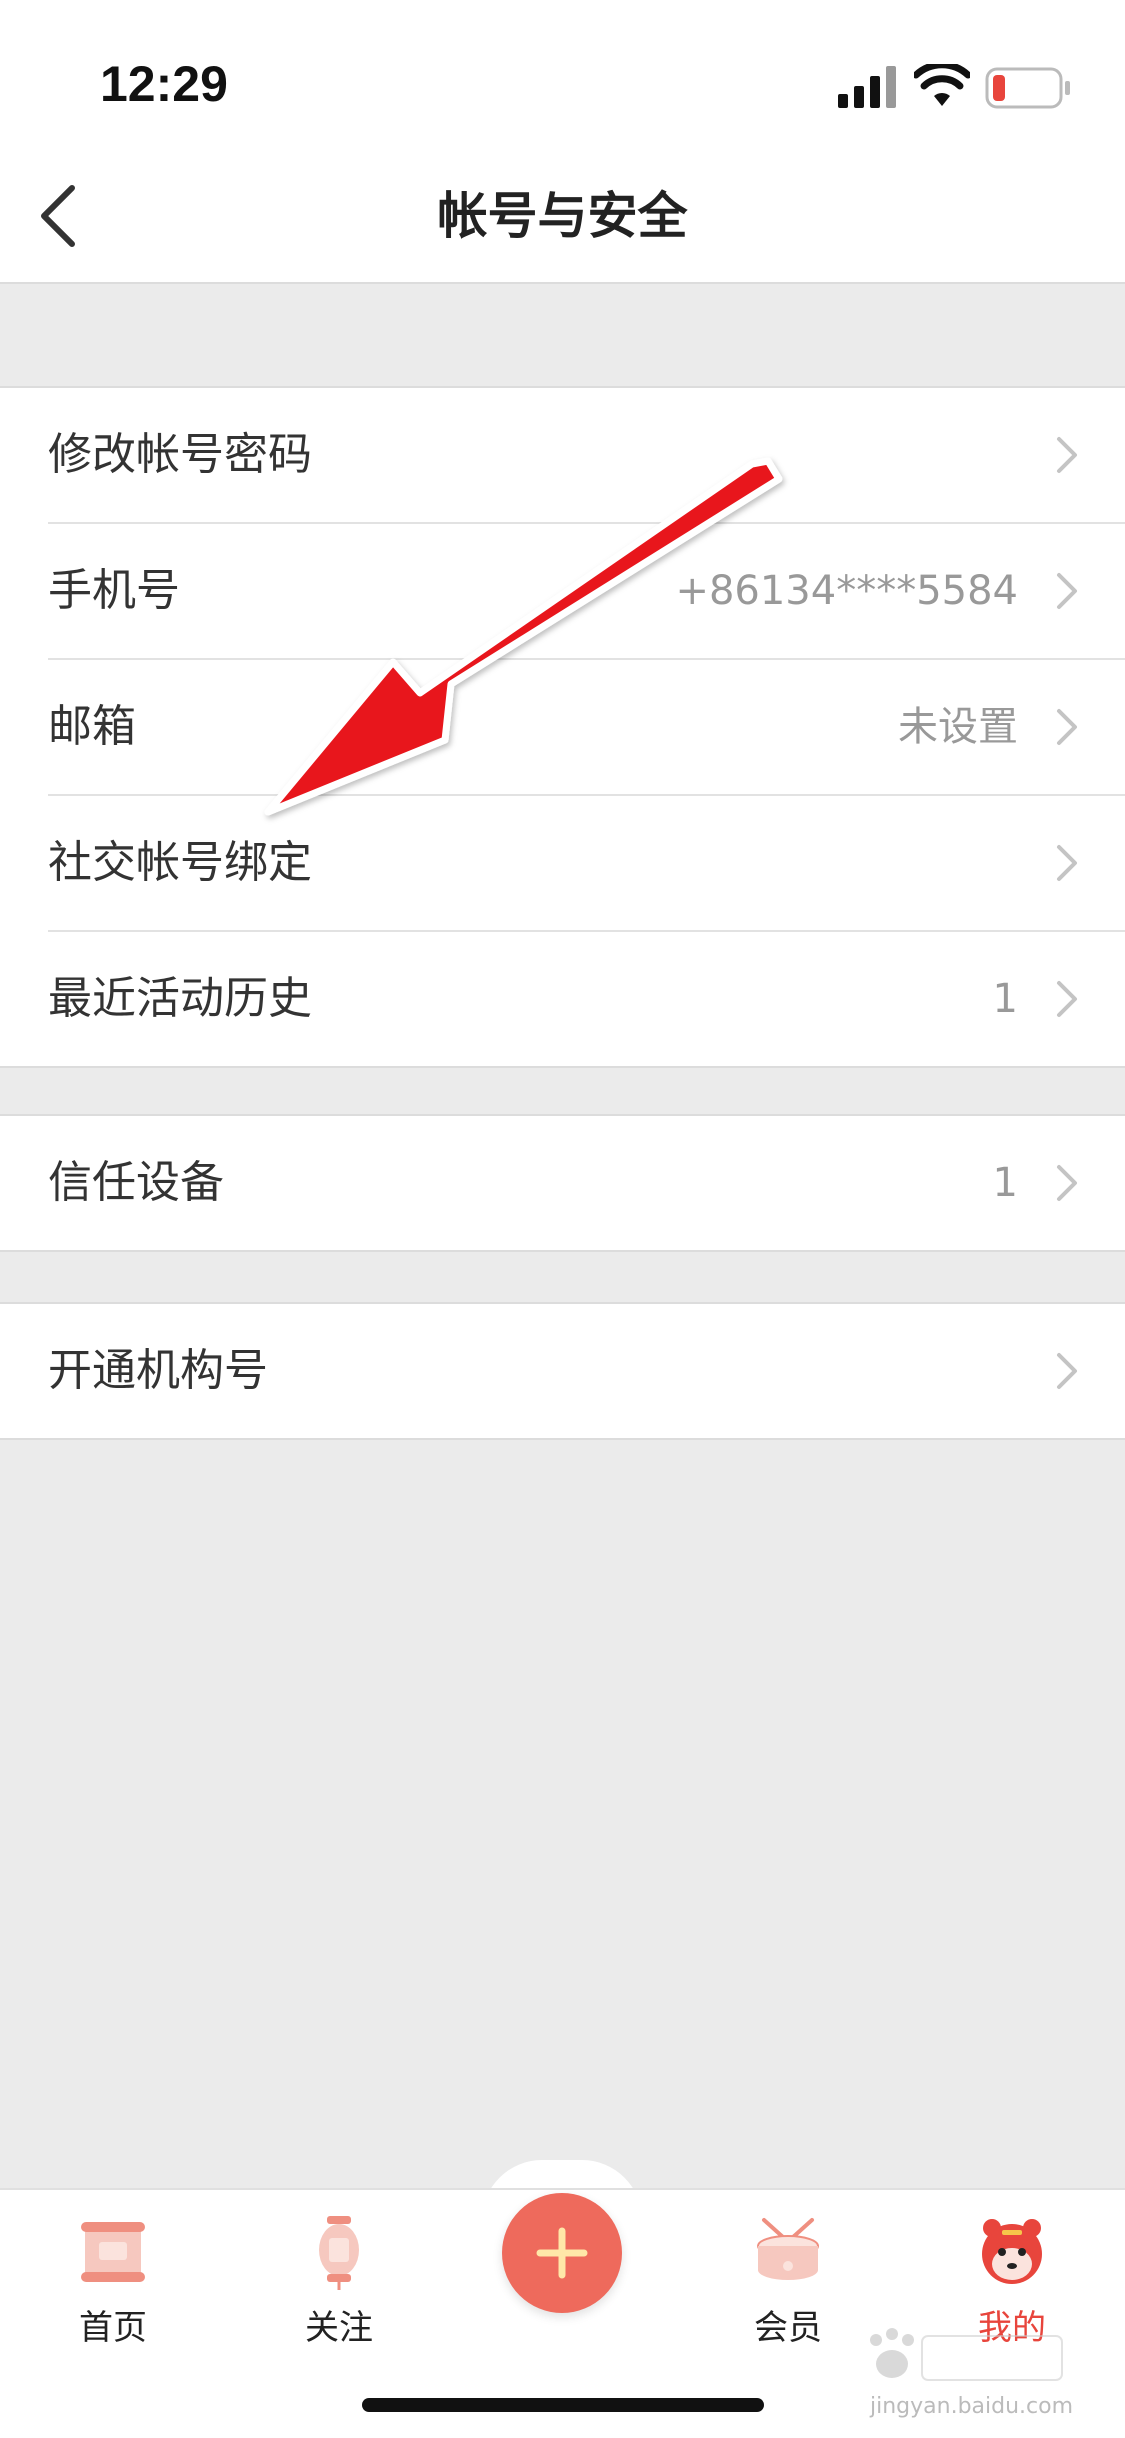 The height and width of the screenshot is (2438, 1125). What do you see at coordinates (586, 864) in the screenshot?
I see `settings-row-social-binding: 社交帐号绑定` at bounding box center [586, 864].